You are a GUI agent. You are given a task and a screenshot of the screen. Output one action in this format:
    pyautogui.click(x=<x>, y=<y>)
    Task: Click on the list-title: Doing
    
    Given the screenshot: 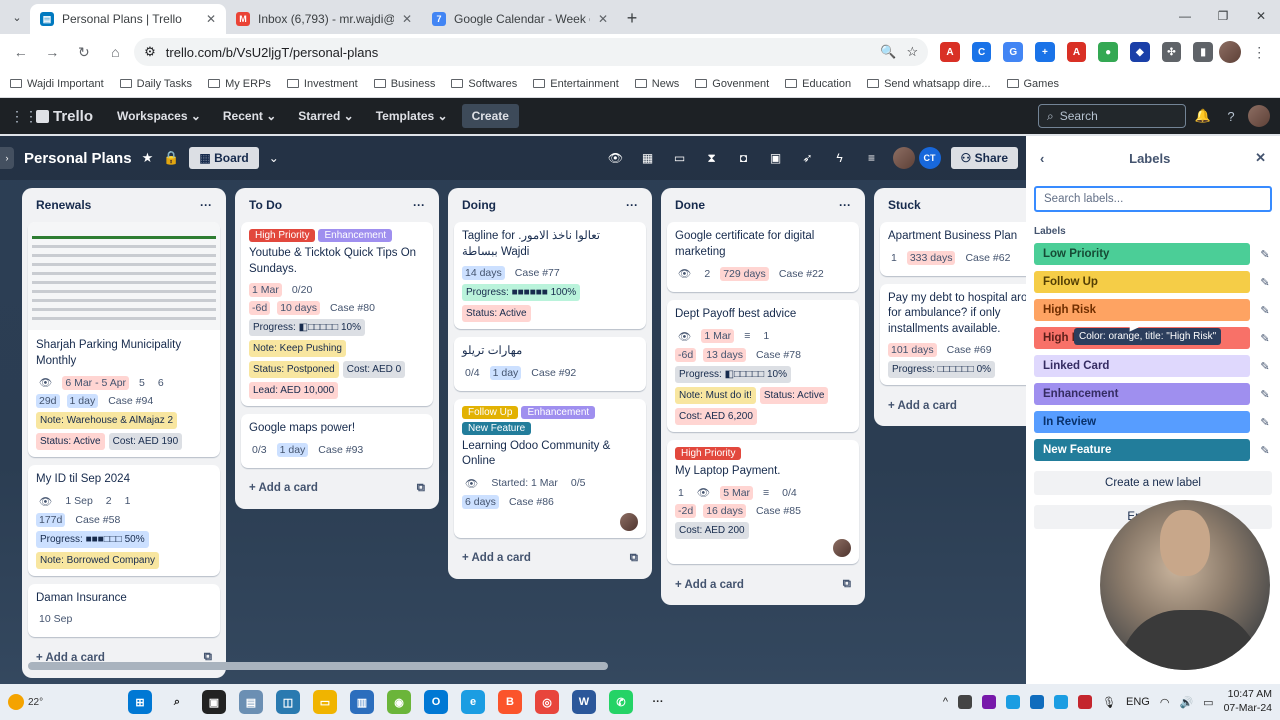 What is the action you would take?
    pyautogui.click(x=479, y=205)
    